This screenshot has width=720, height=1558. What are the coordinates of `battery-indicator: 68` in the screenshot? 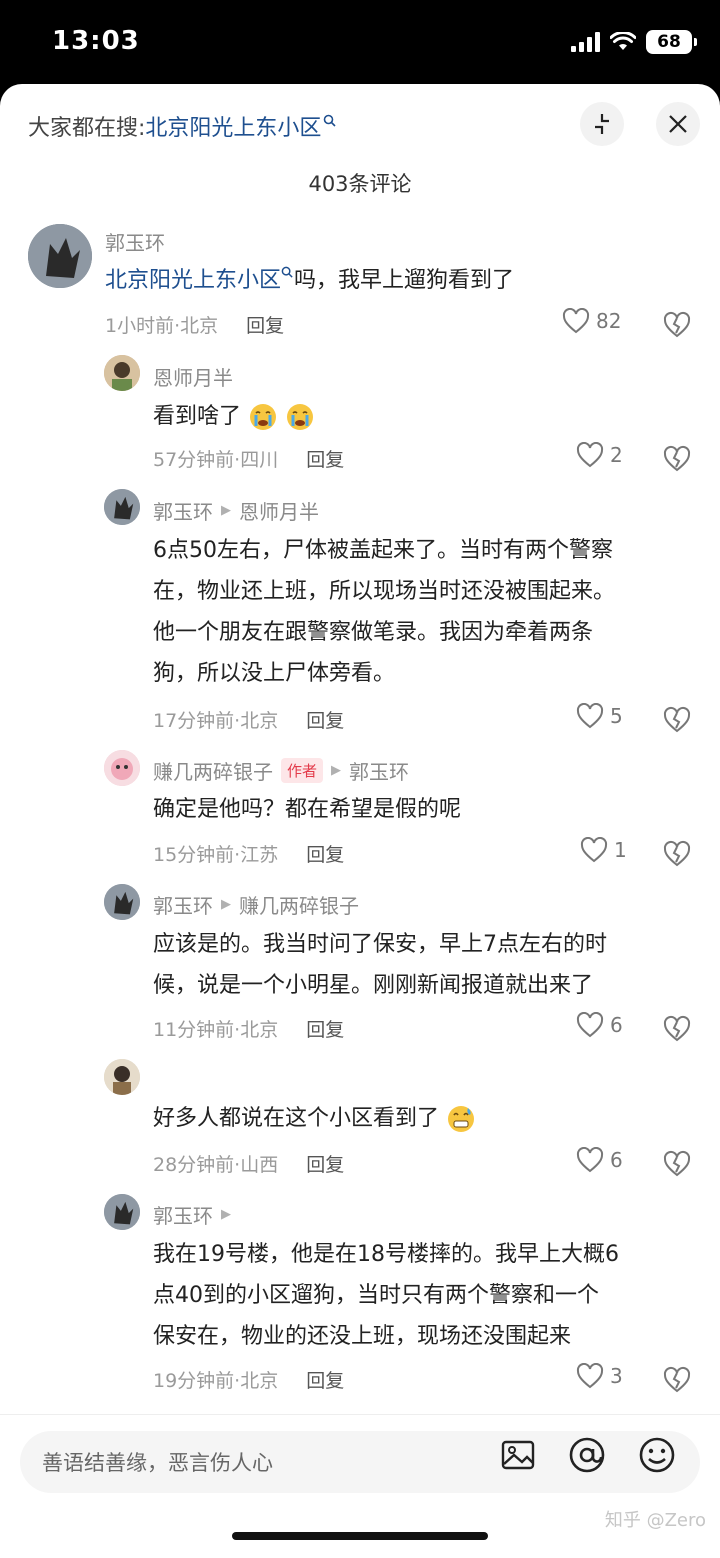 It's located at (671, 42).